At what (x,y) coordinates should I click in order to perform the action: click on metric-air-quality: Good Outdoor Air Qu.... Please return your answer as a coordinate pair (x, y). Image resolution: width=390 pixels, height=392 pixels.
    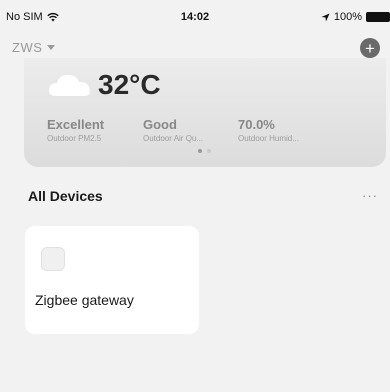
    Looking at the image, I should click on (173, 130).